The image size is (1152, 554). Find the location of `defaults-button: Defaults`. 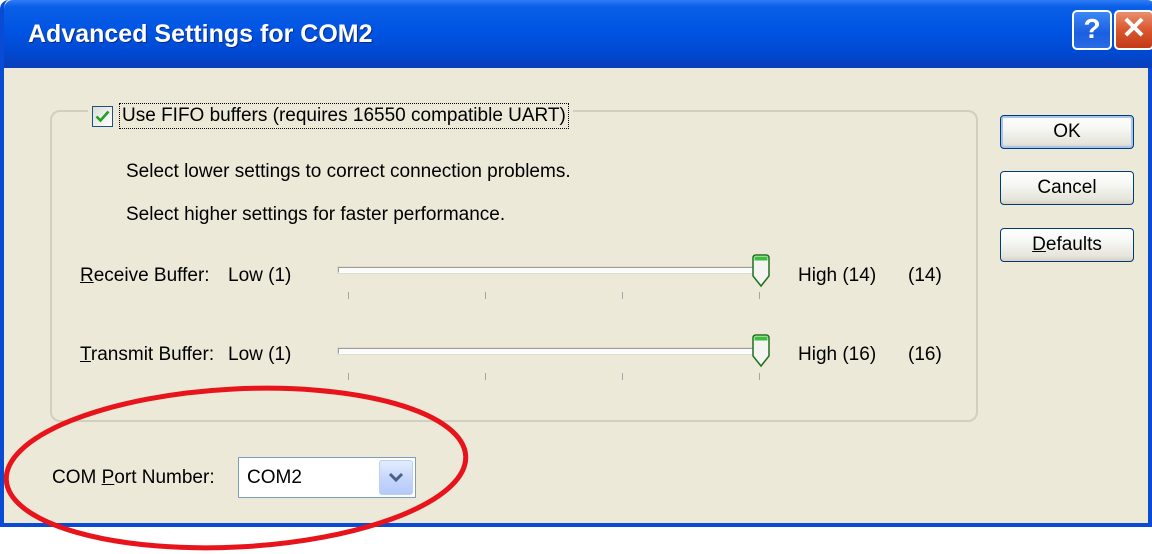

defaults-button: Defaults is located at coordinates (1067, 245).